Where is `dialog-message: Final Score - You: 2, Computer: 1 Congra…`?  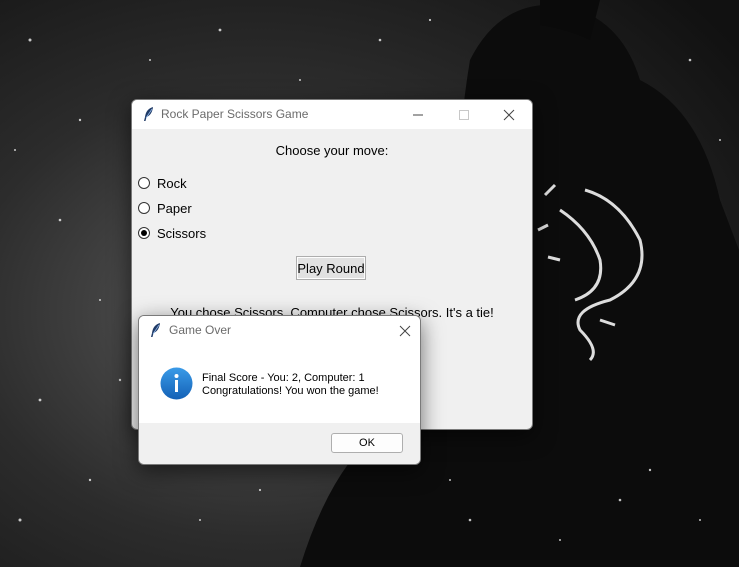
dialog-message: Final Score - You: 2, Computer: 1 Congra… is located at coordinates (290, 385).